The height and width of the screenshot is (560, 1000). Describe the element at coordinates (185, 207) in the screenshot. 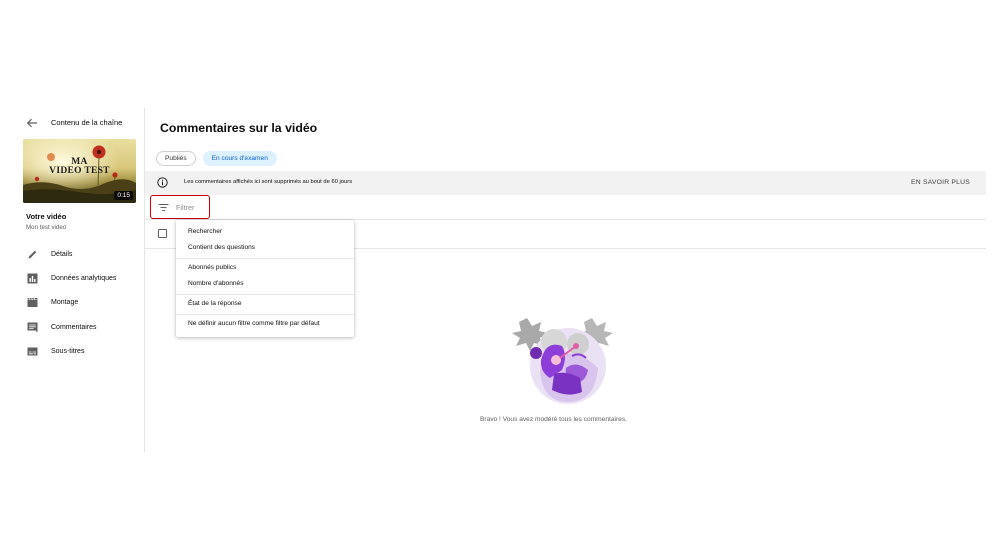

I see `filter-placeholder: Filtrer` at that location.